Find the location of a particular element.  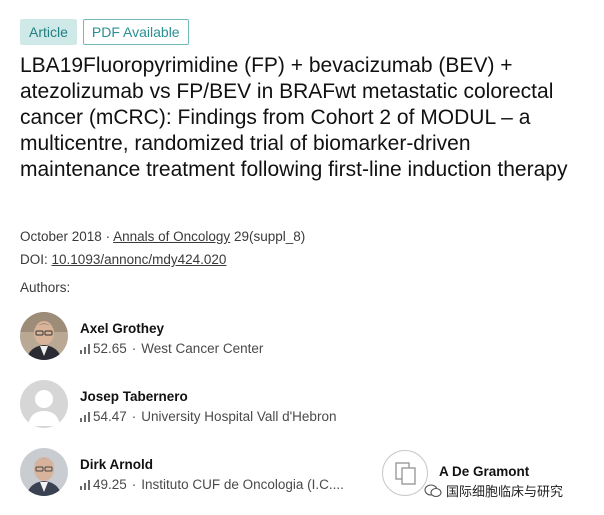

doi-line: DOI: 10.1093/annonc/mdy424.020 is located at coordinates (123, 259).